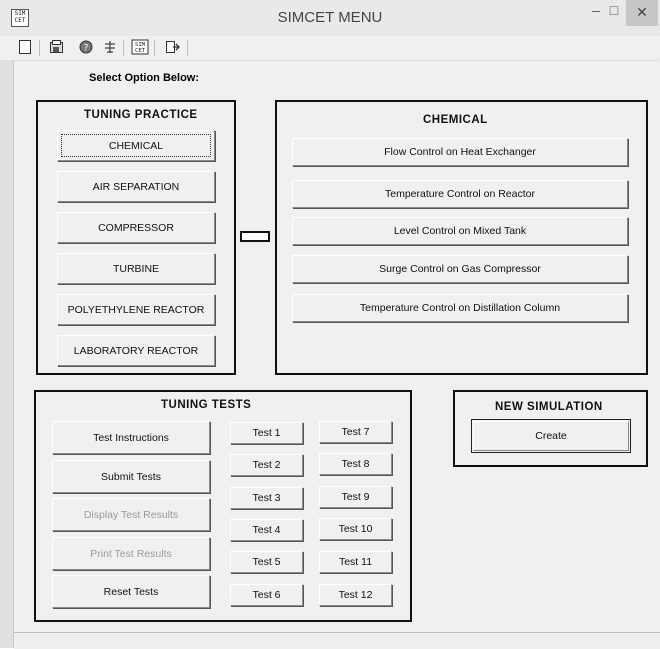  Describe the element at coordinates (172, 48) in the screenshot. I see `exit-icon` at that location.